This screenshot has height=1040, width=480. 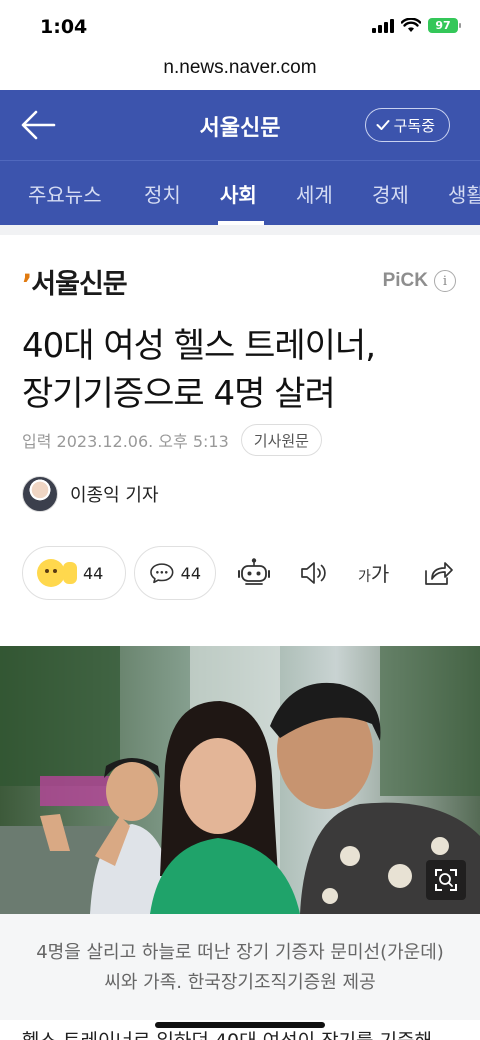 I want to click on reporter-row: 이종익 기자, so click(x=90, y=494).